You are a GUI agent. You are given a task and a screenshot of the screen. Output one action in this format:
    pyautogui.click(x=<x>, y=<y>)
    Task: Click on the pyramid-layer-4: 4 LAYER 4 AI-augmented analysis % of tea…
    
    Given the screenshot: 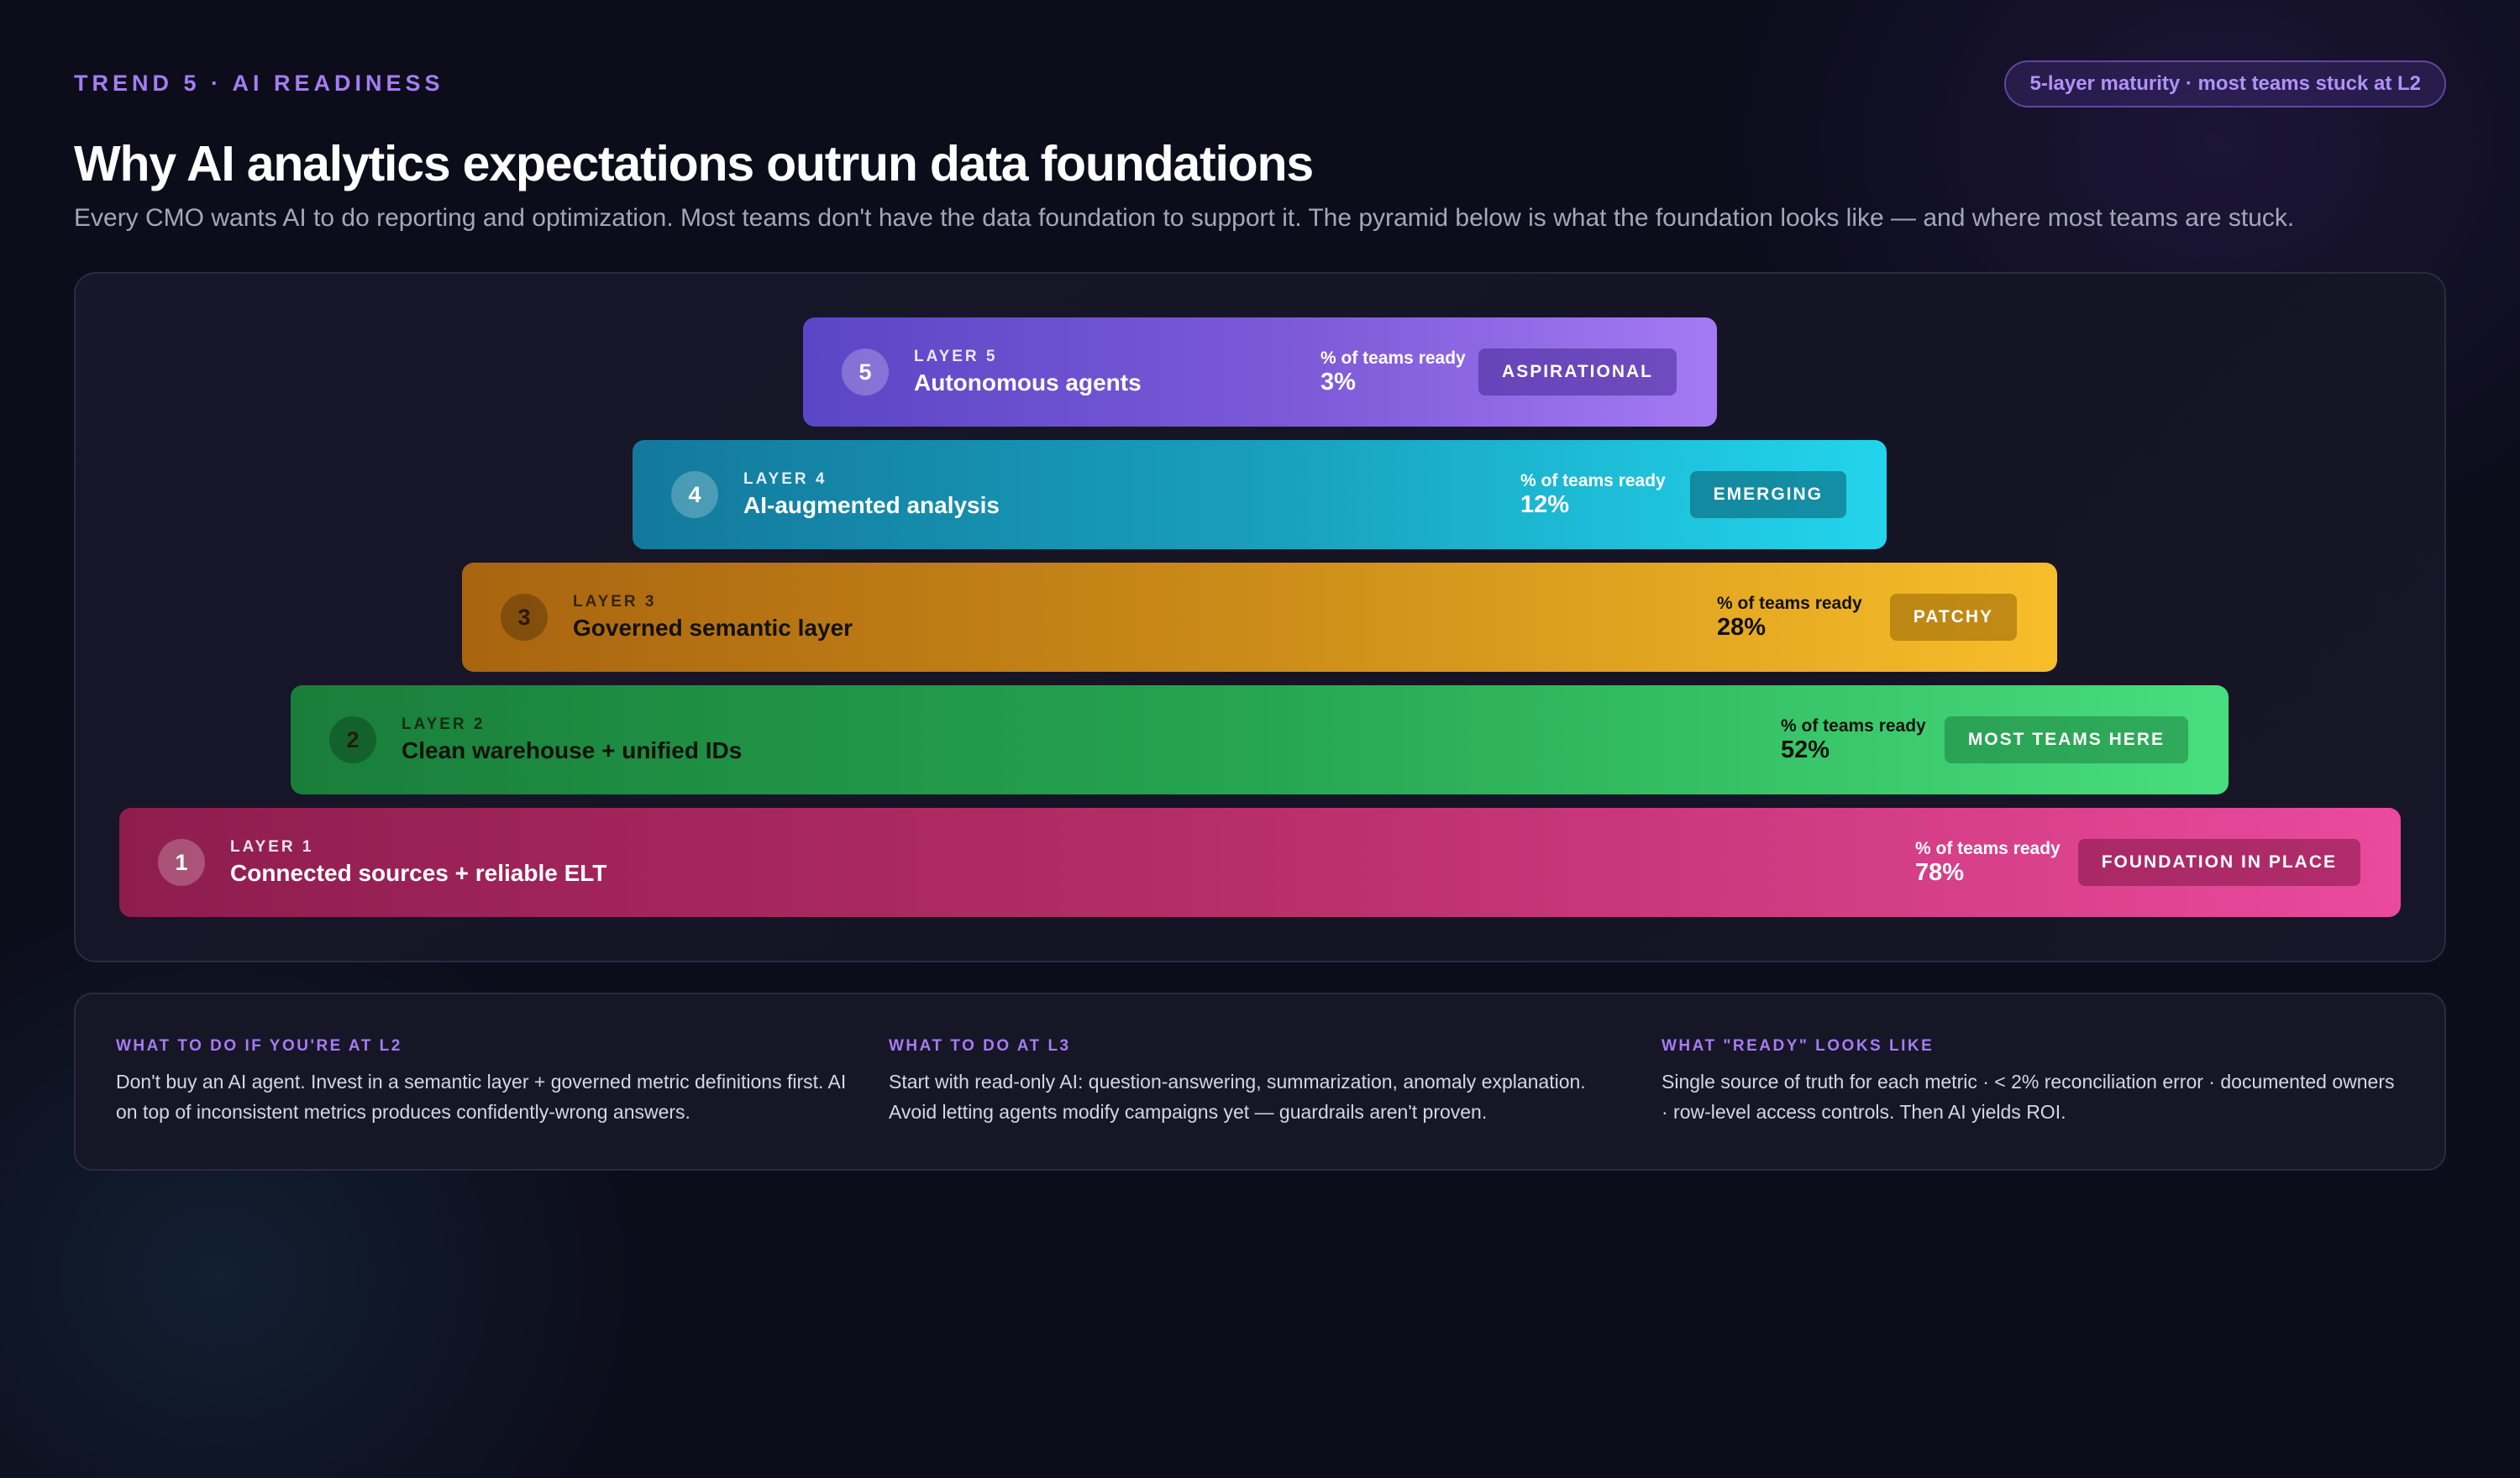 What is the action you would take?
    pyautogui.click(x=1260, y=494)
    